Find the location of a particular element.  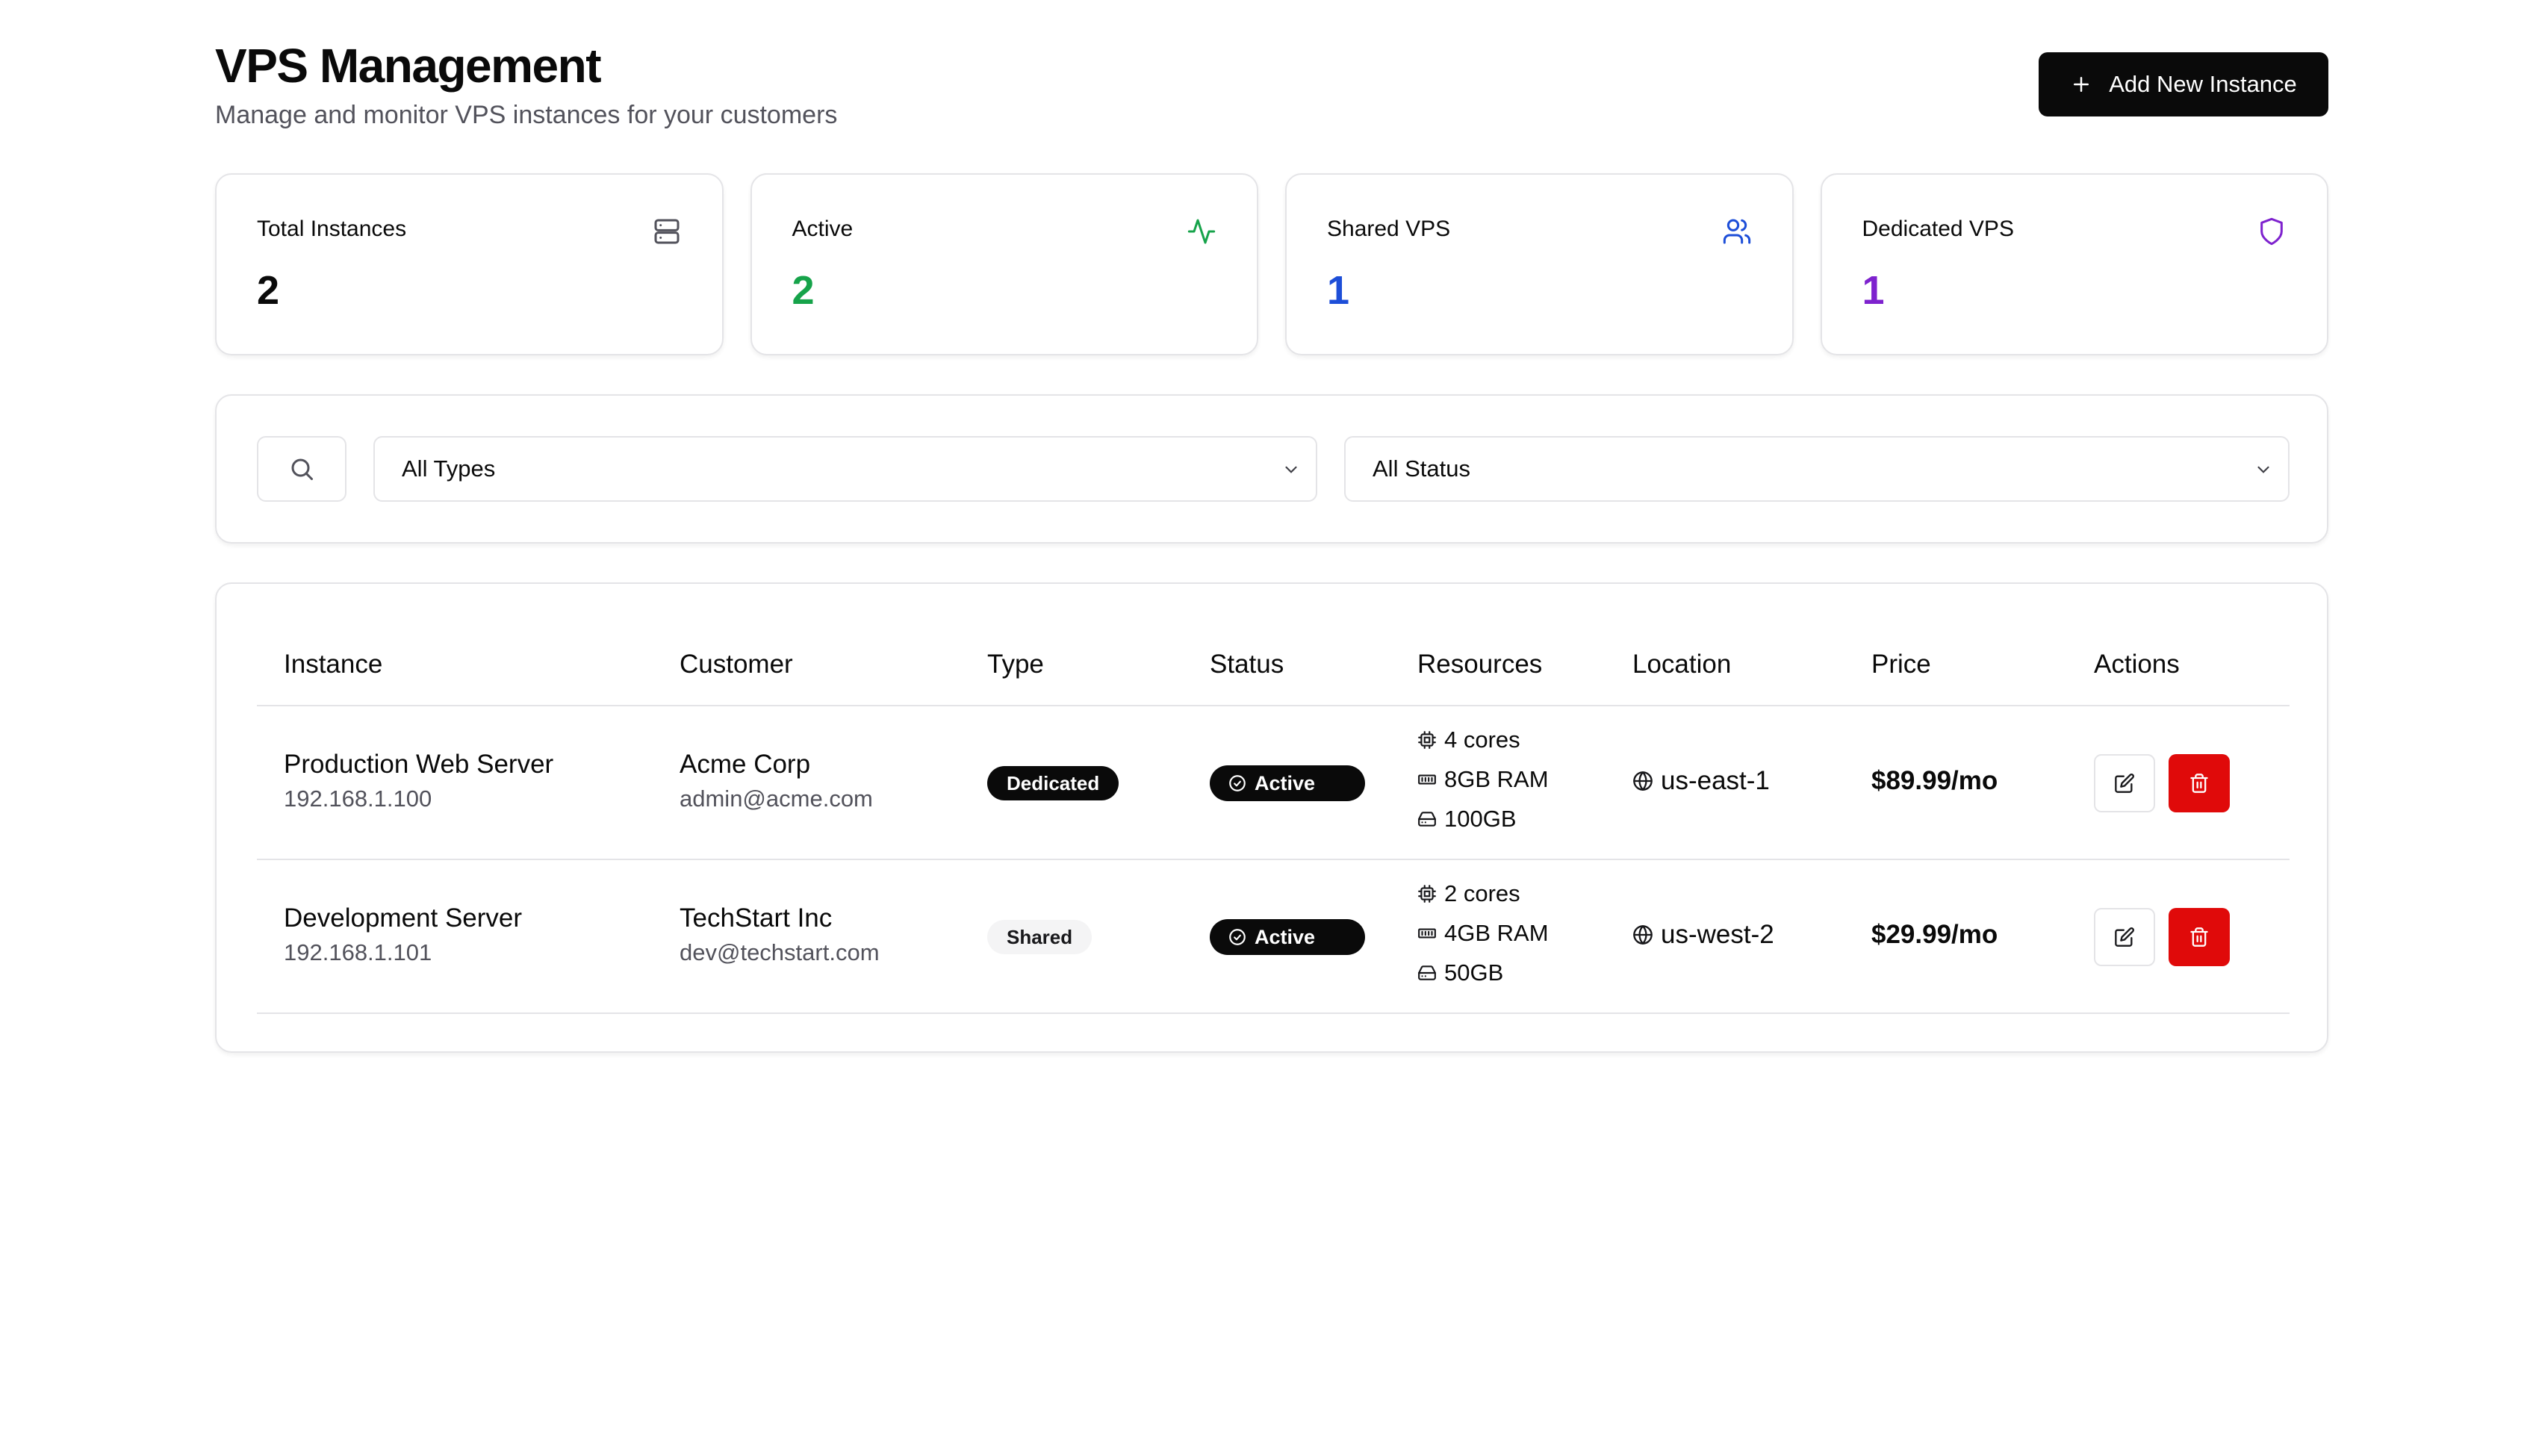

stat-card-total-instances: Total Instances 2 is located at coordinates (469, 264).